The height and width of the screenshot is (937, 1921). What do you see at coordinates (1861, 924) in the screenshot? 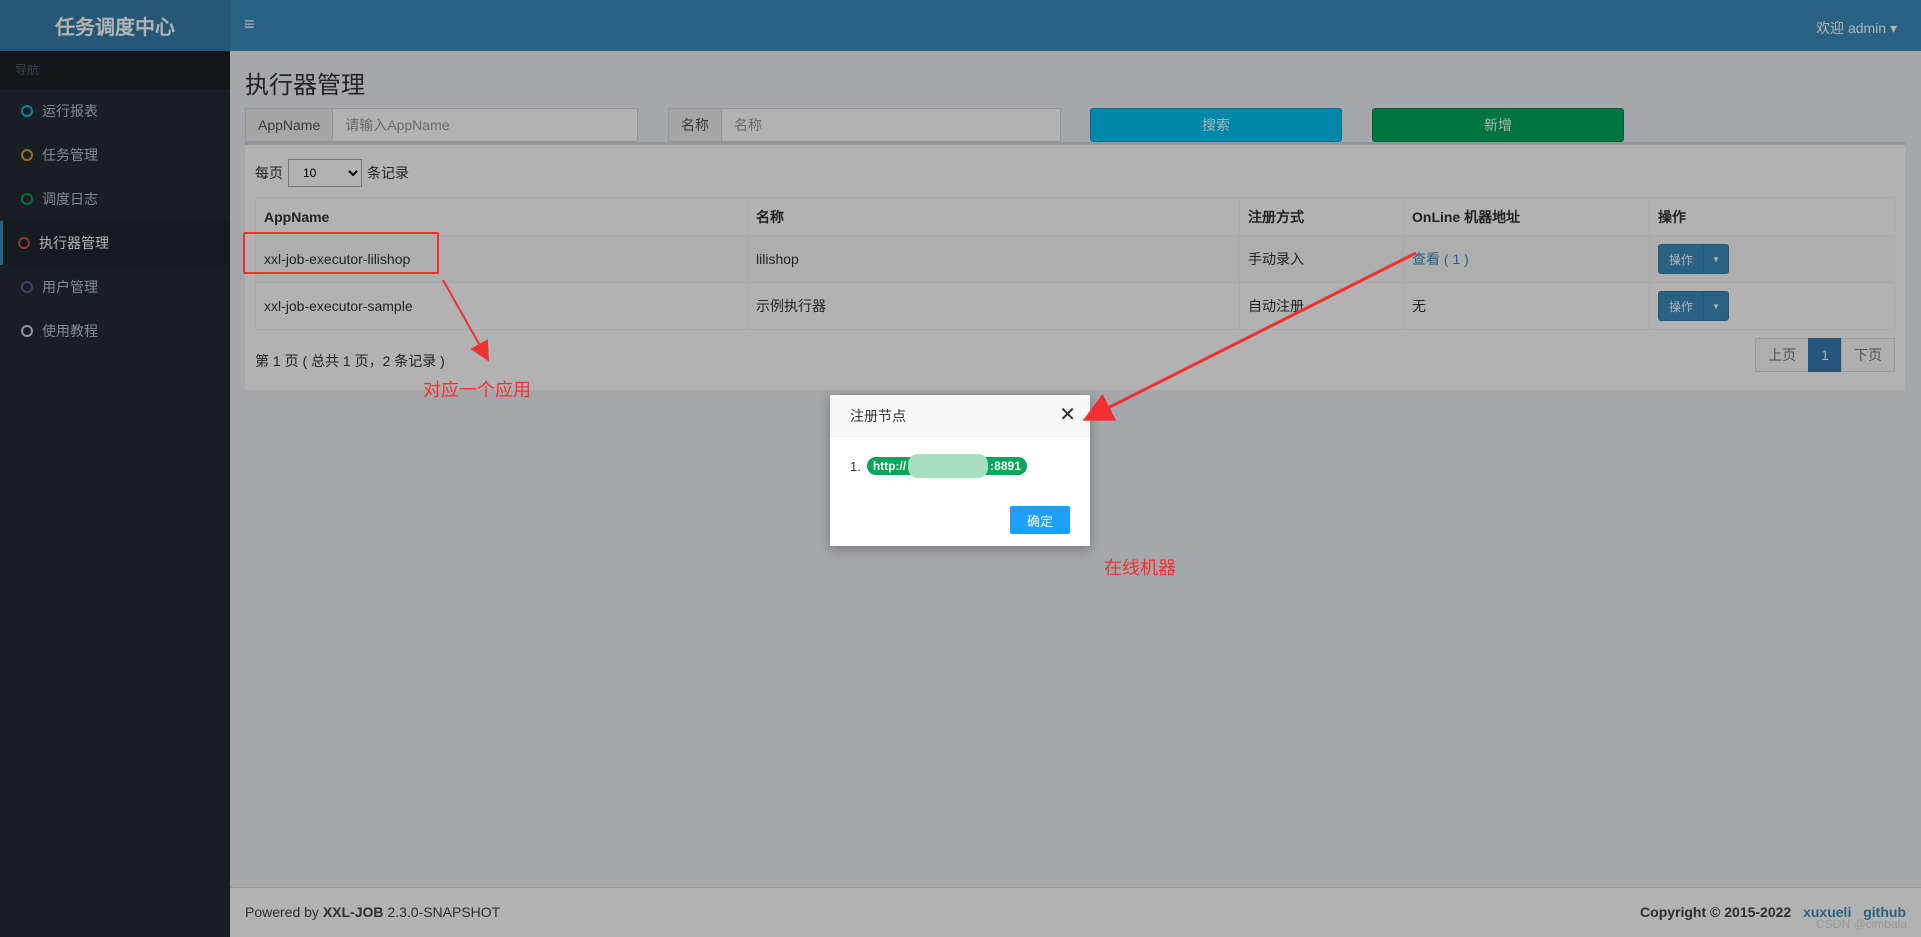
I see `watermark: CSDN @cimbala` at bounding box center [1861, 924].